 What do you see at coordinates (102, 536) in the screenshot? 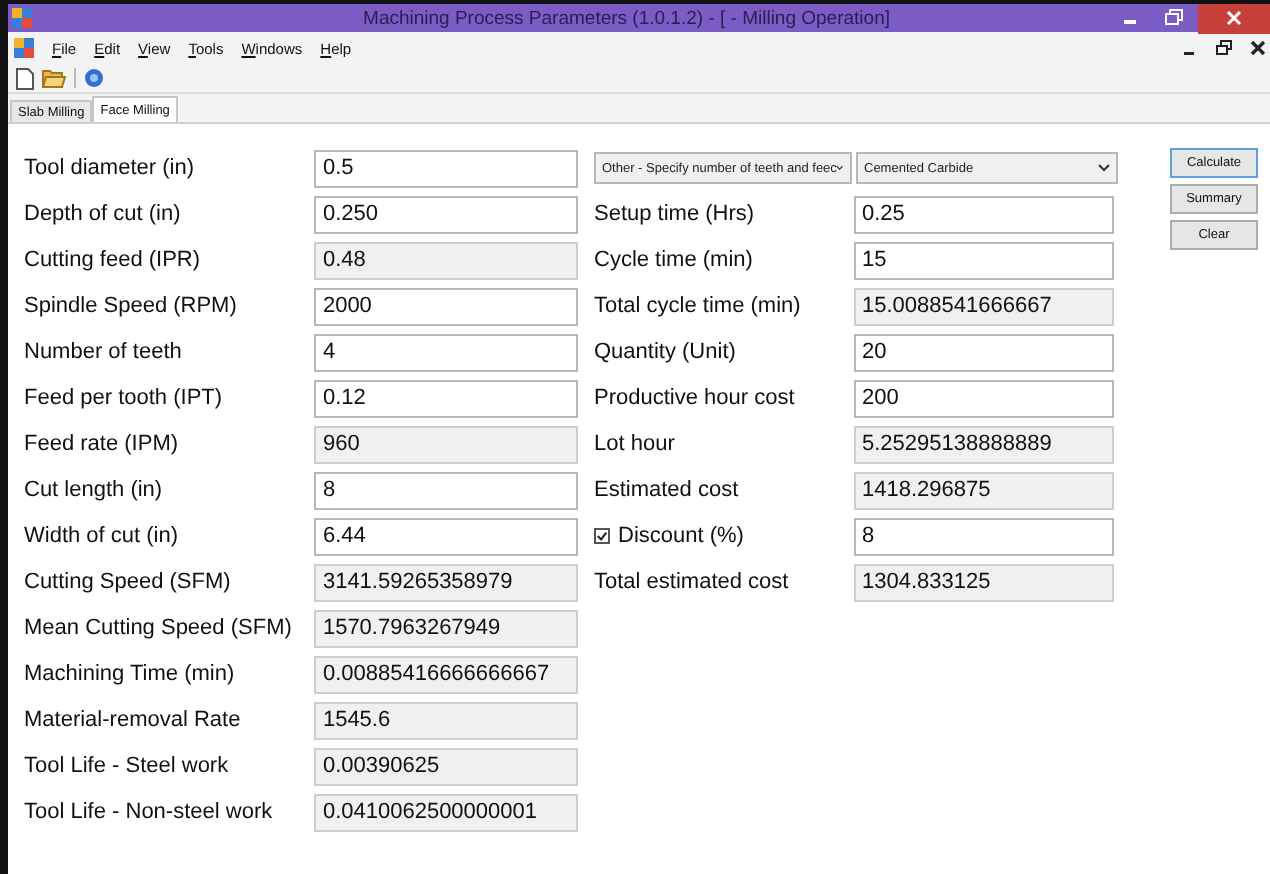
I see `field-label: Width of cut (in)` at bounding box center [102, 536].